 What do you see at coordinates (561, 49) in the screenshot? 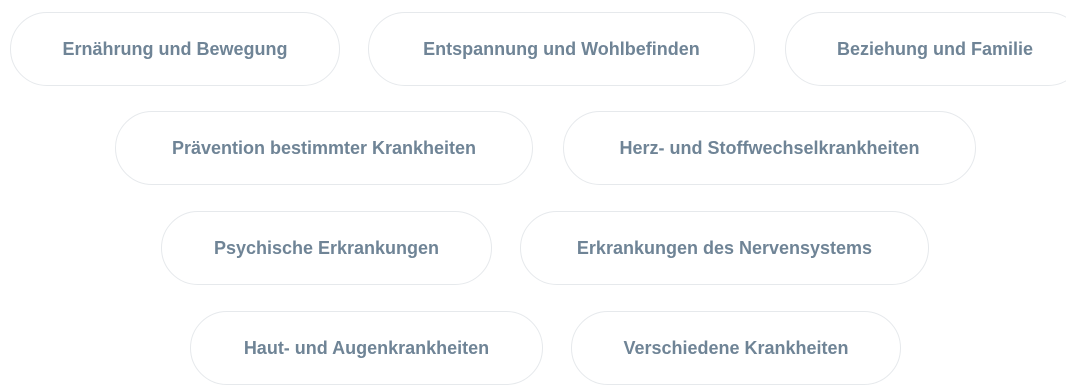
I see `topic-entspannung-und-wohlbefinden-button: Entspannung und Wohlbefinden` at bounding box center [561, 49].